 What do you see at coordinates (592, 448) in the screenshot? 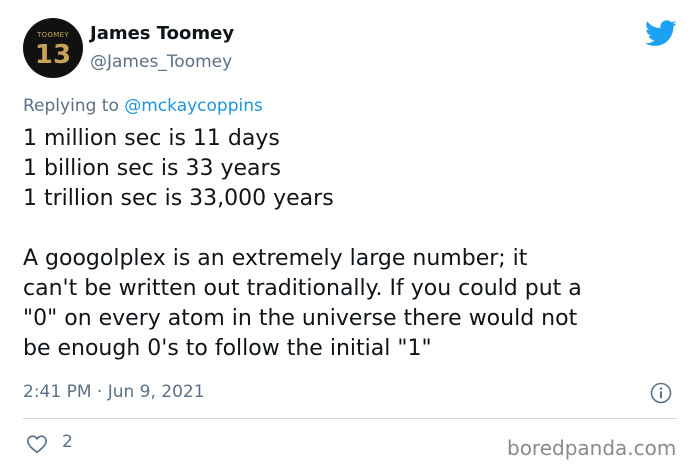
I see `watermark: boredpanda.com` at bounding box center [592, 448].